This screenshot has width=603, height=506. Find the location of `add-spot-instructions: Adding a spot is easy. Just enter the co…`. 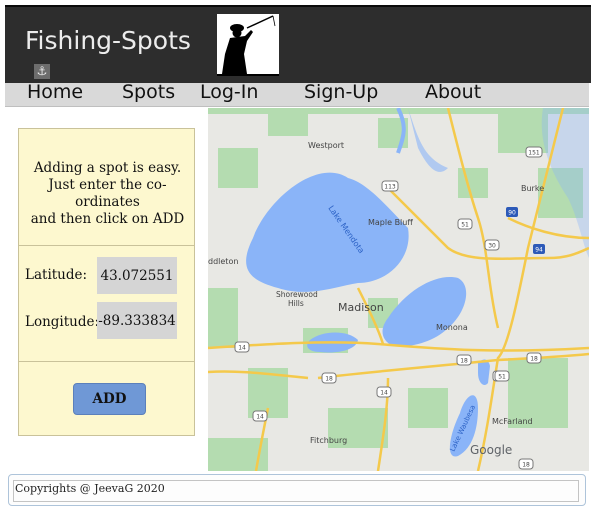

add-spot-instructions: Adding a spot is easy. Just enter the co… is located at coordinates (107, 193).